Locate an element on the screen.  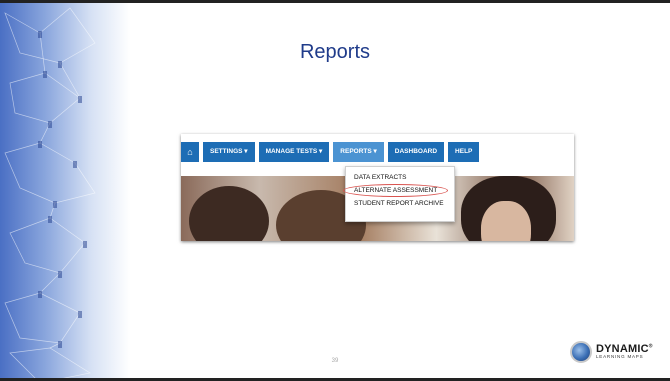
nav-reports-button: REPORTS ▾ is located at coordinates (358, 152).